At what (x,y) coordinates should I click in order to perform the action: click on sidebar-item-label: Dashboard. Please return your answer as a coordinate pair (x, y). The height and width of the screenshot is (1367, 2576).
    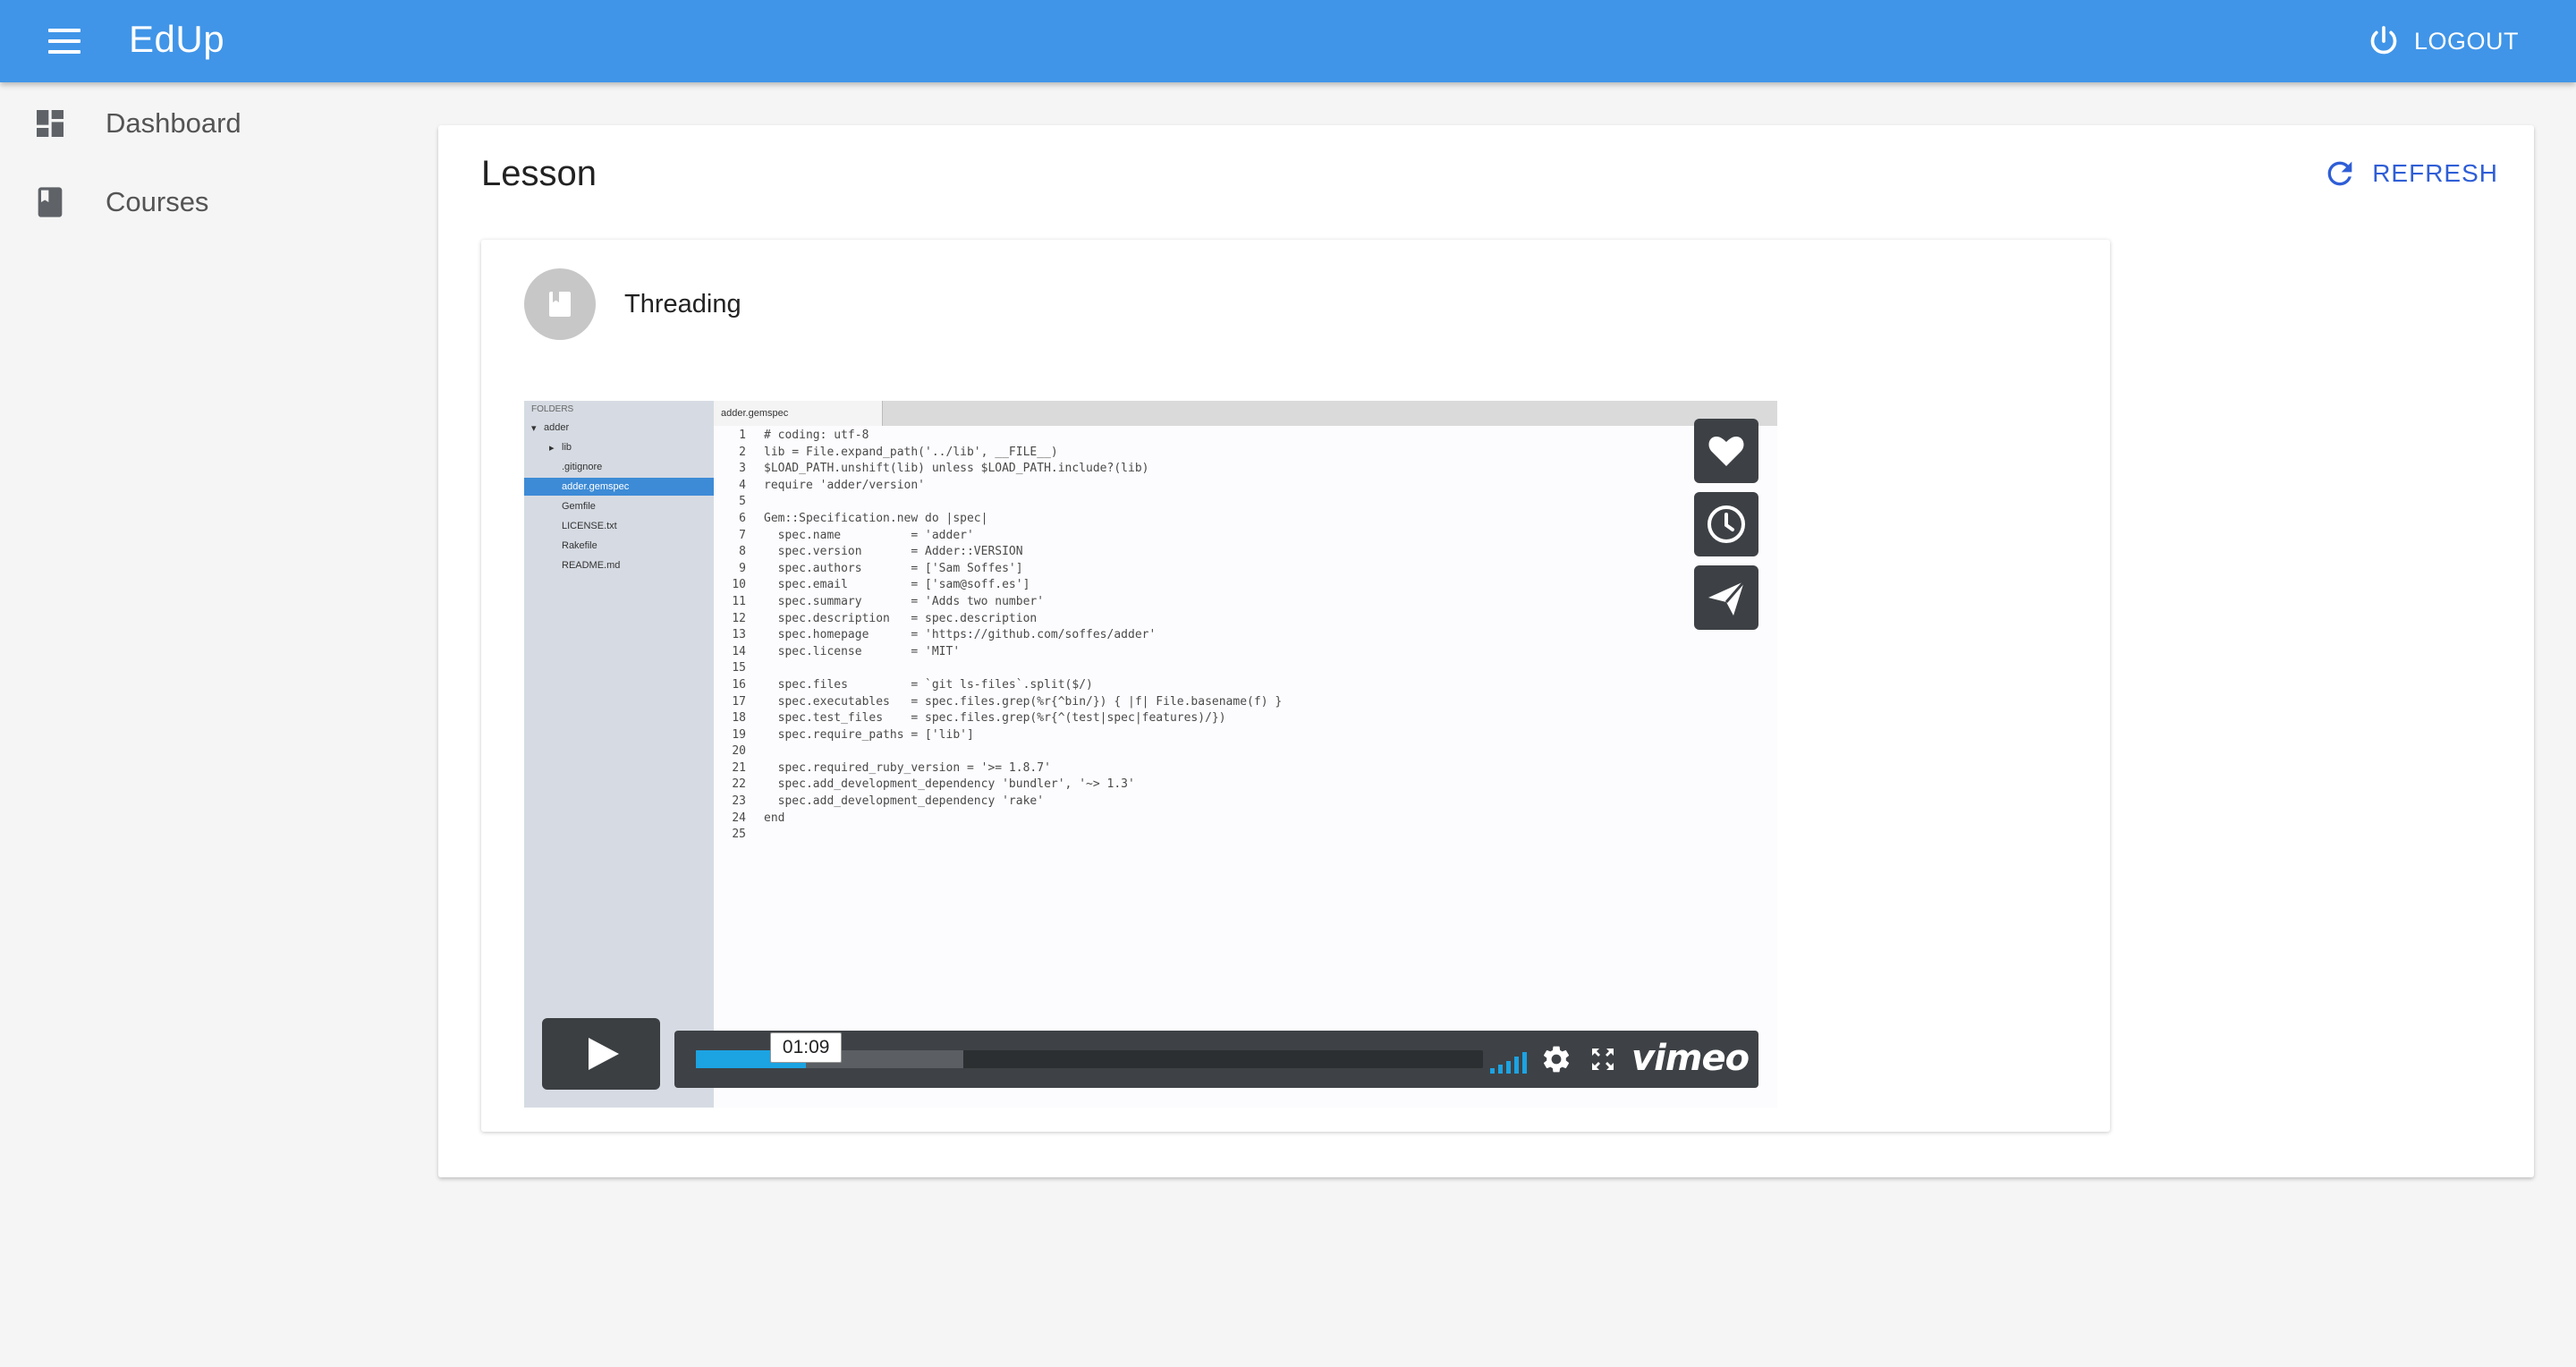
    Looking at the image, I should click on (174, 123).